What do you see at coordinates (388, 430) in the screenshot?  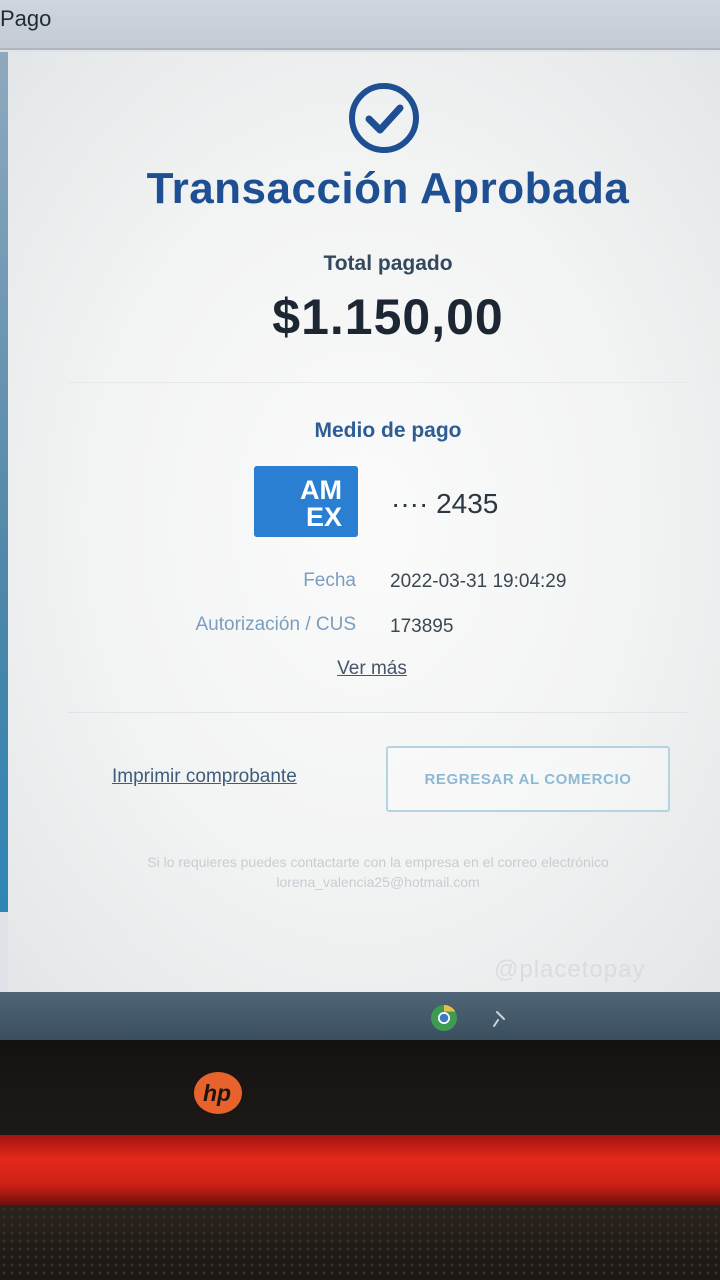 I see `payment-method-label: Medio de pago` at bounding box center [388, 430].